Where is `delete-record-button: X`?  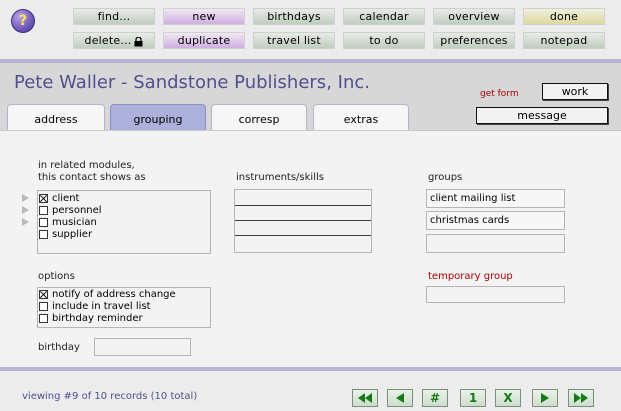
delete-record-button: X is located at coordinates (508, 398).